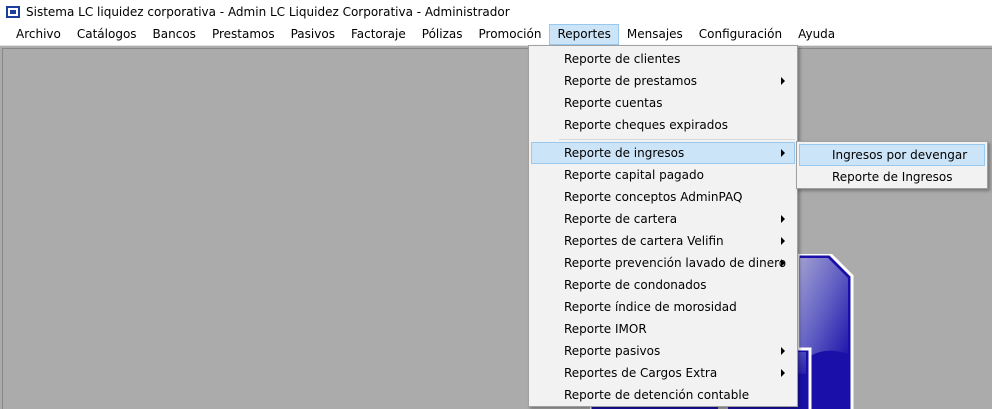  Describe the element at coordinates (510, 34) in the screenshot. I see `menu-promocion: Promoción` at that location.